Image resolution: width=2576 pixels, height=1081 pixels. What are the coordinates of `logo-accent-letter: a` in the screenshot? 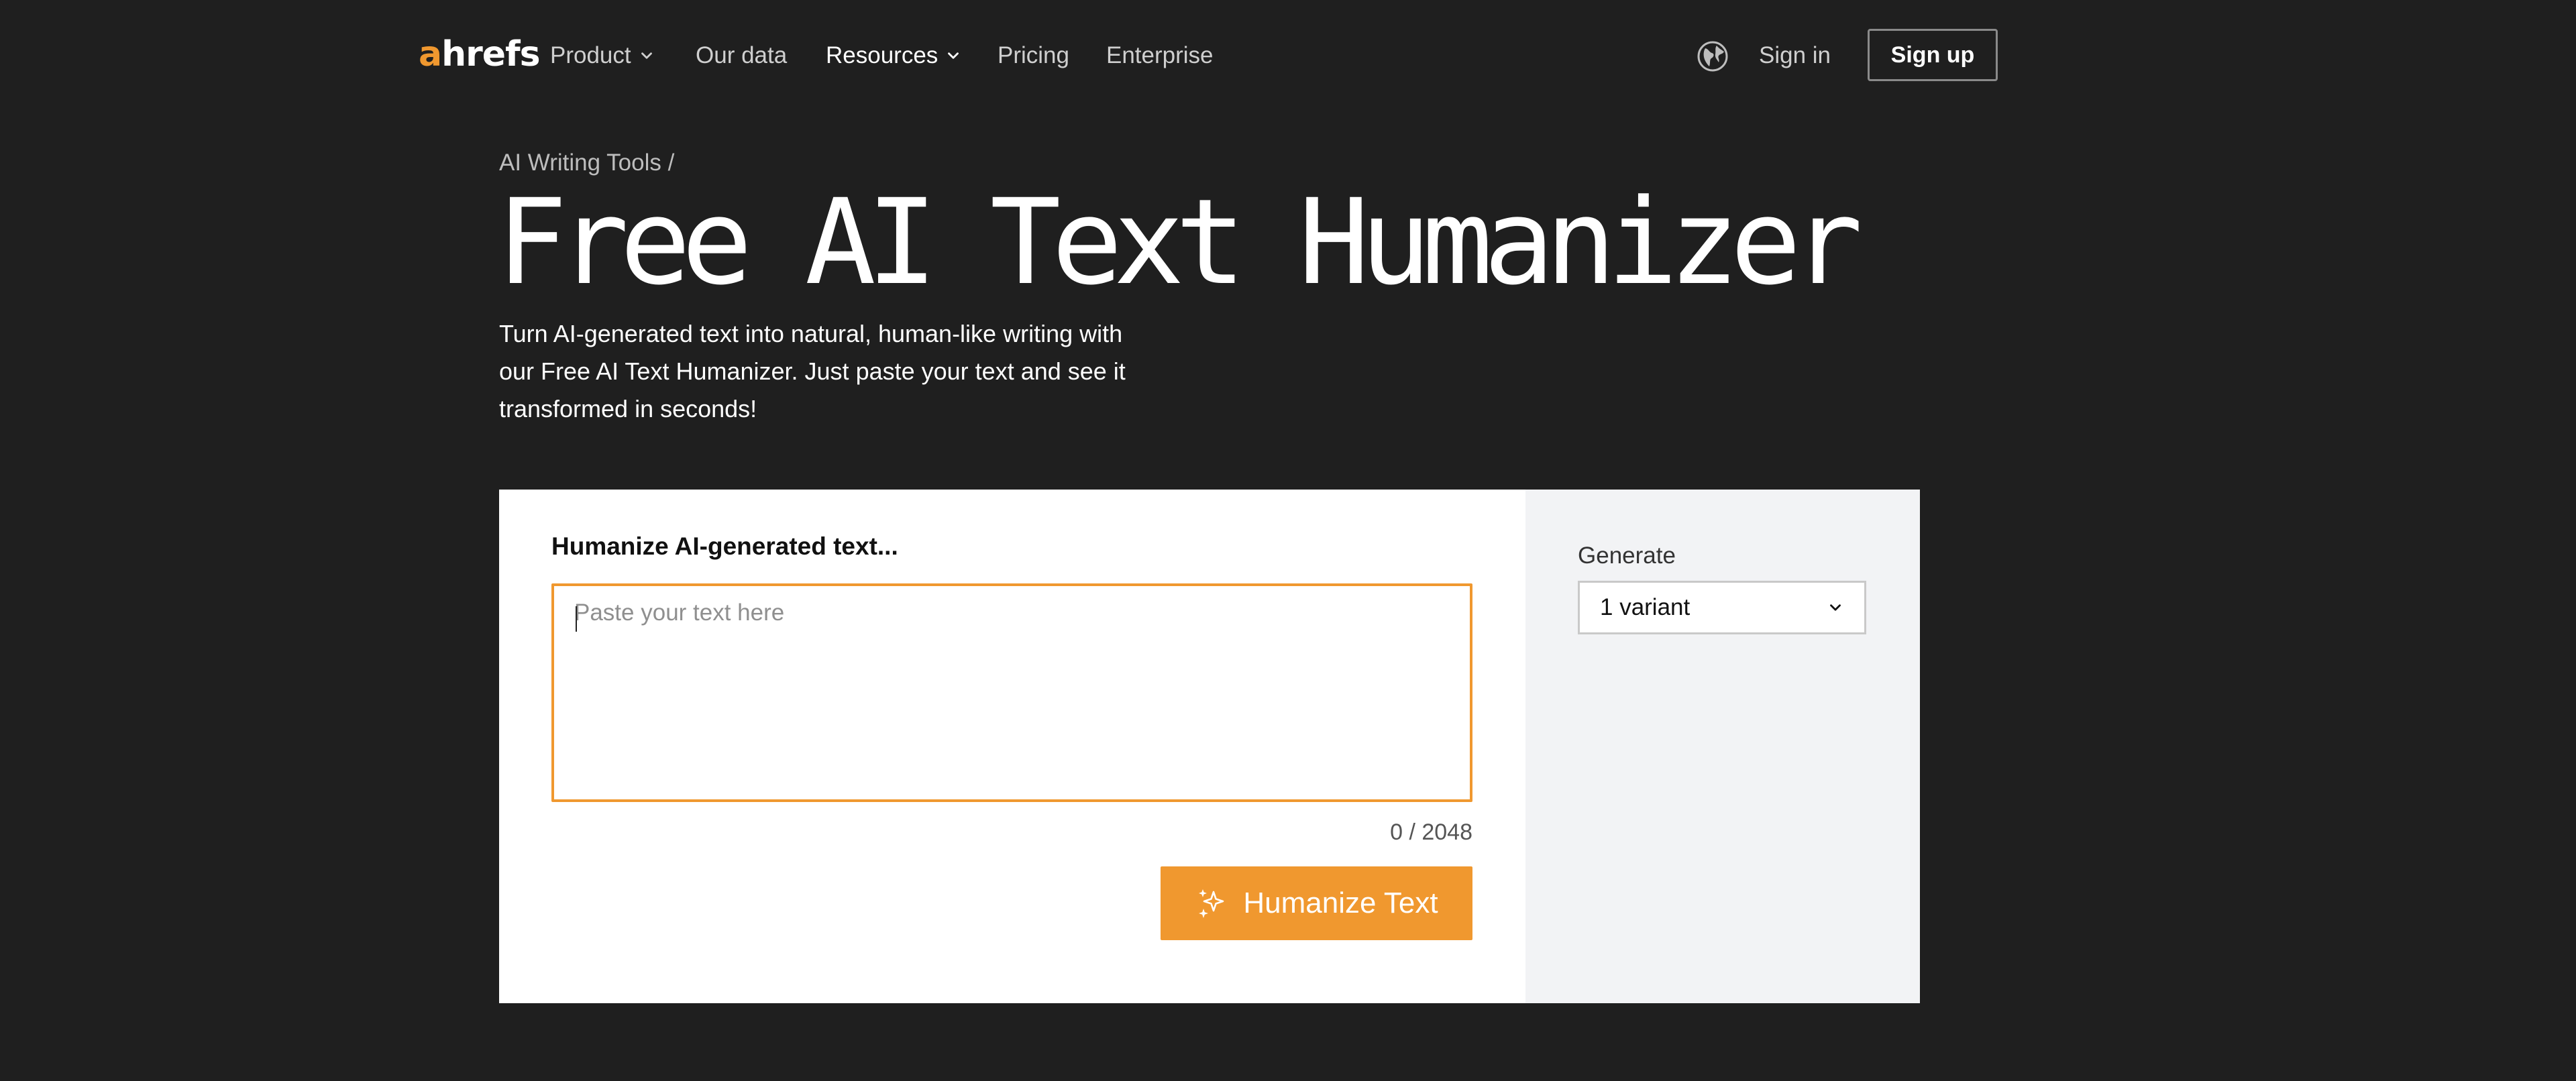 It's located at (430, 54).